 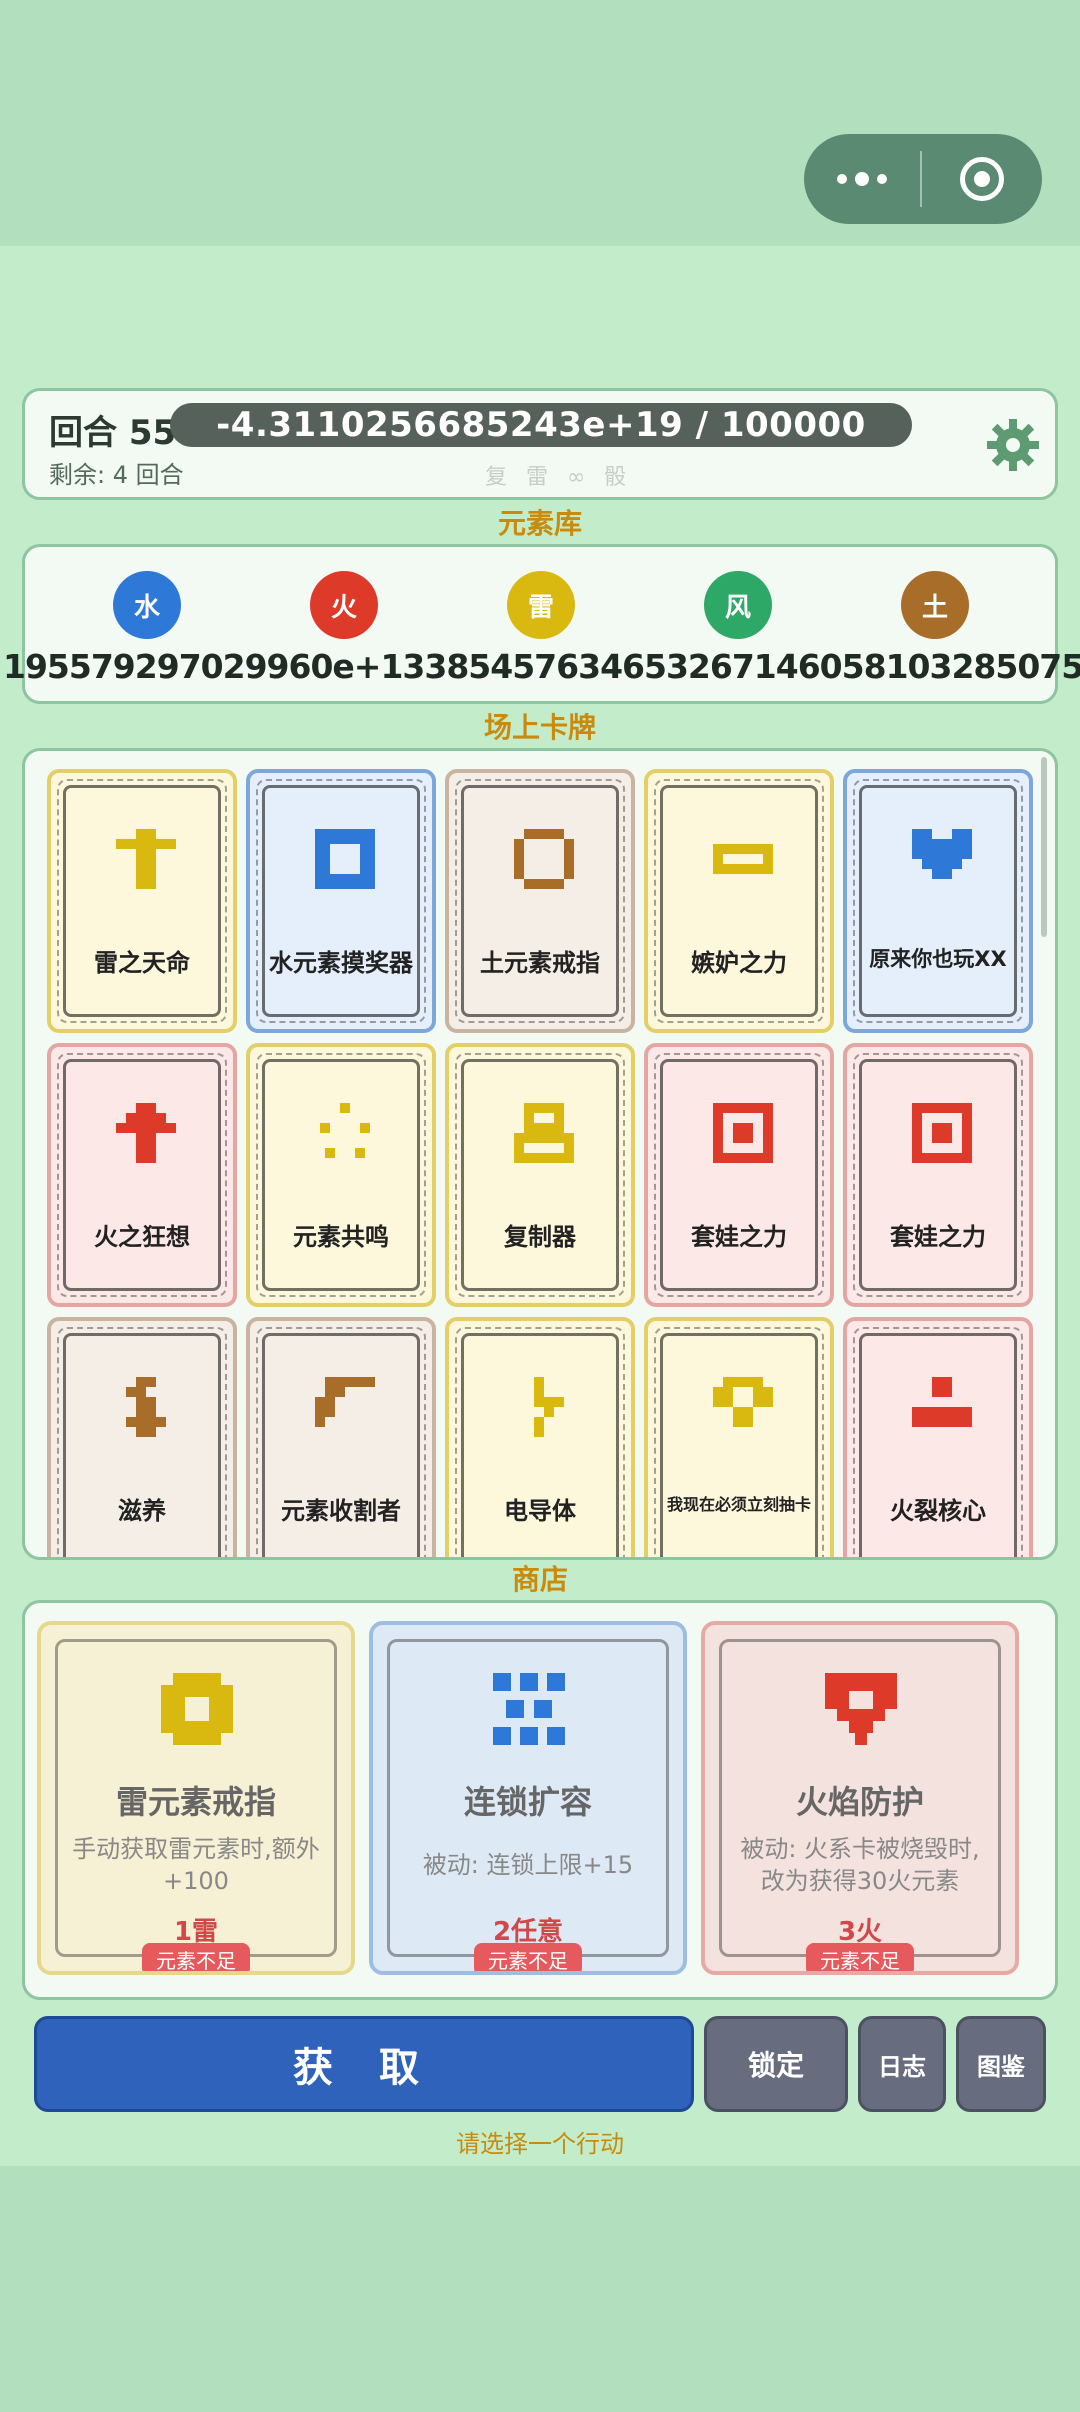 What do you see at coordinates (529, 1709) in the screenshot?
I see `chain-expand-icon` at bounding box center [529, 1709].